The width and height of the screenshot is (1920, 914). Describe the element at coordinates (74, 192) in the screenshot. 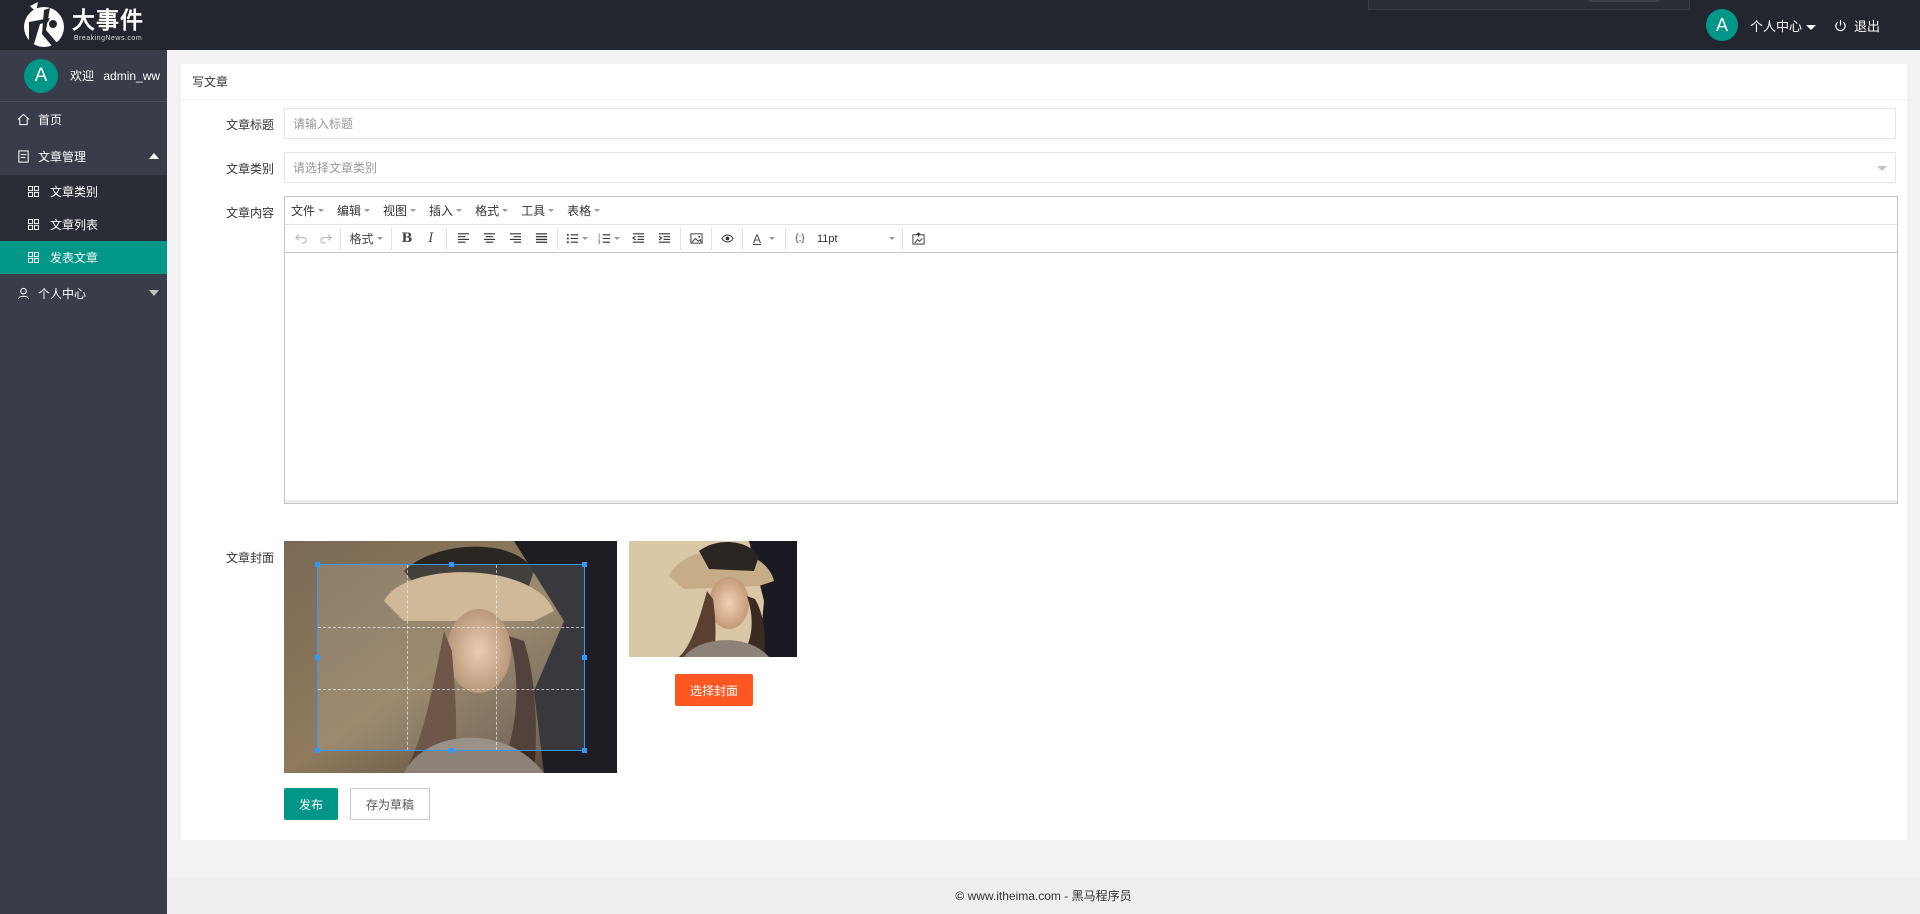

I see `sub-item-label: 文章类别` at that location.